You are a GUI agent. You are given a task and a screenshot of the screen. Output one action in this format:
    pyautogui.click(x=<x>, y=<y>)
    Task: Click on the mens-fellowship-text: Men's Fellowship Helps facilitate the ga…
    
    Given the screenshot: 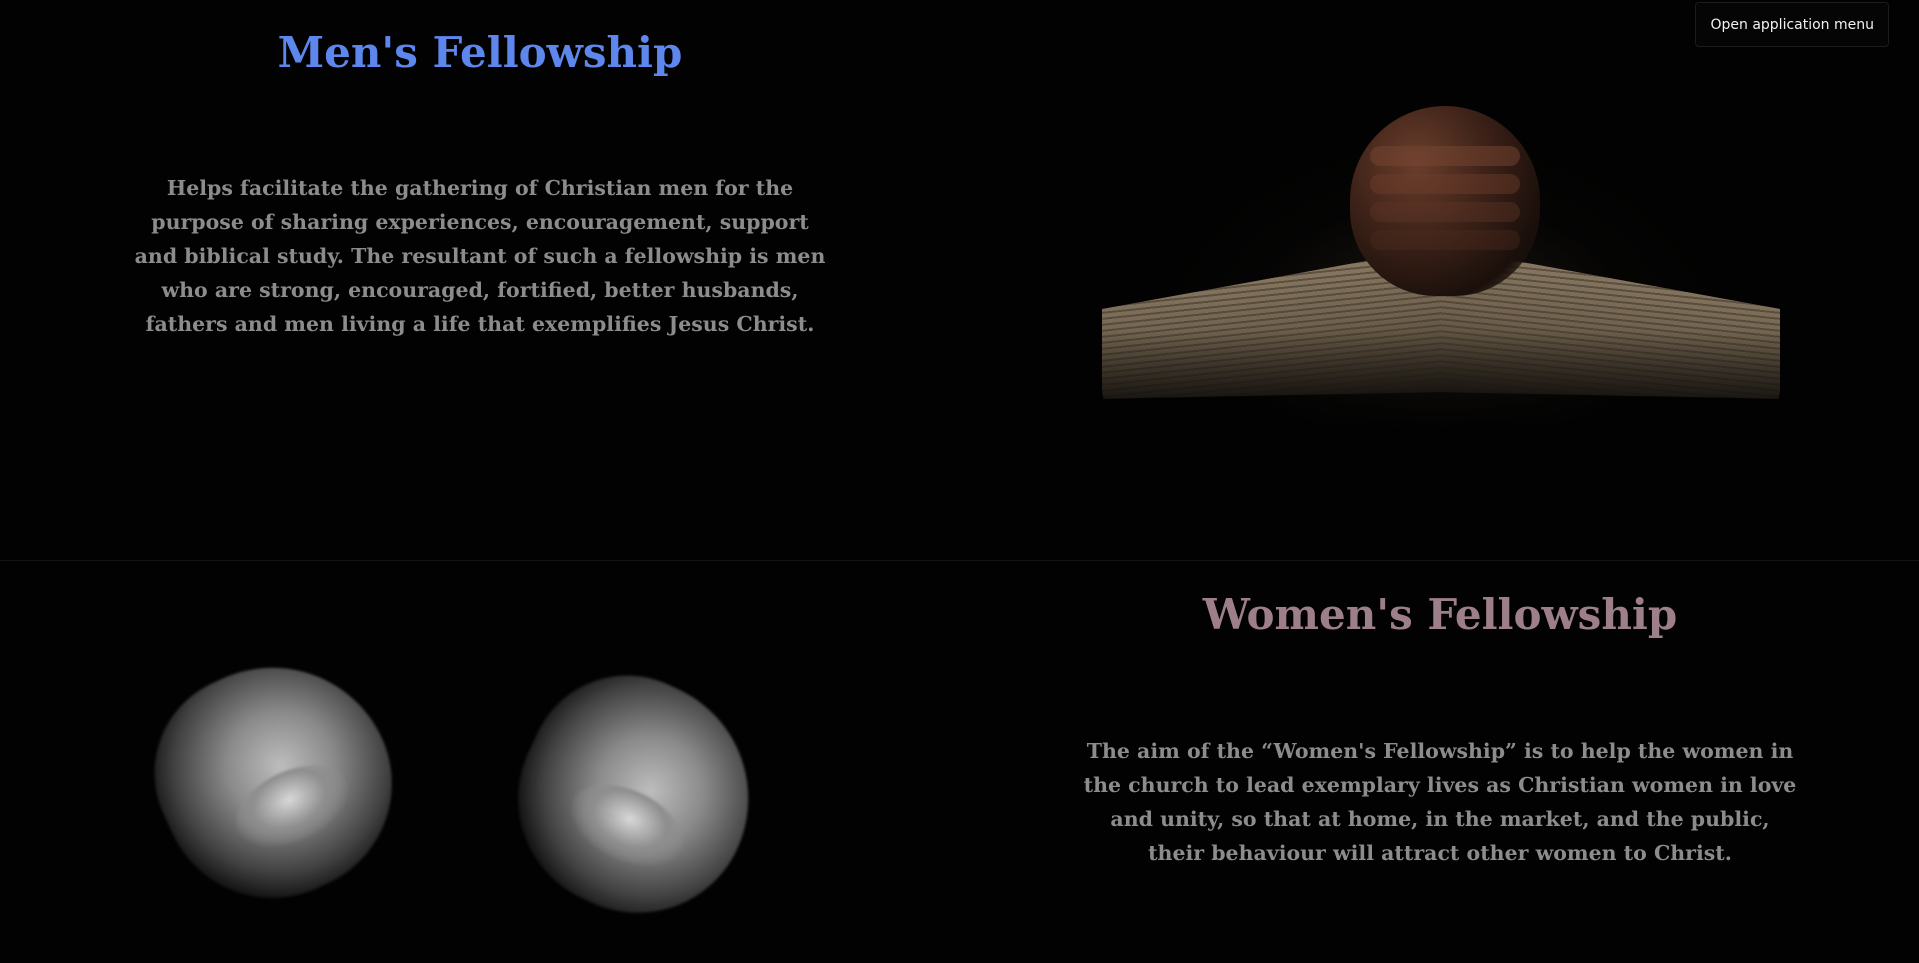 What is the action you would take?
    pyautogui.click(x=480, y=170)
    